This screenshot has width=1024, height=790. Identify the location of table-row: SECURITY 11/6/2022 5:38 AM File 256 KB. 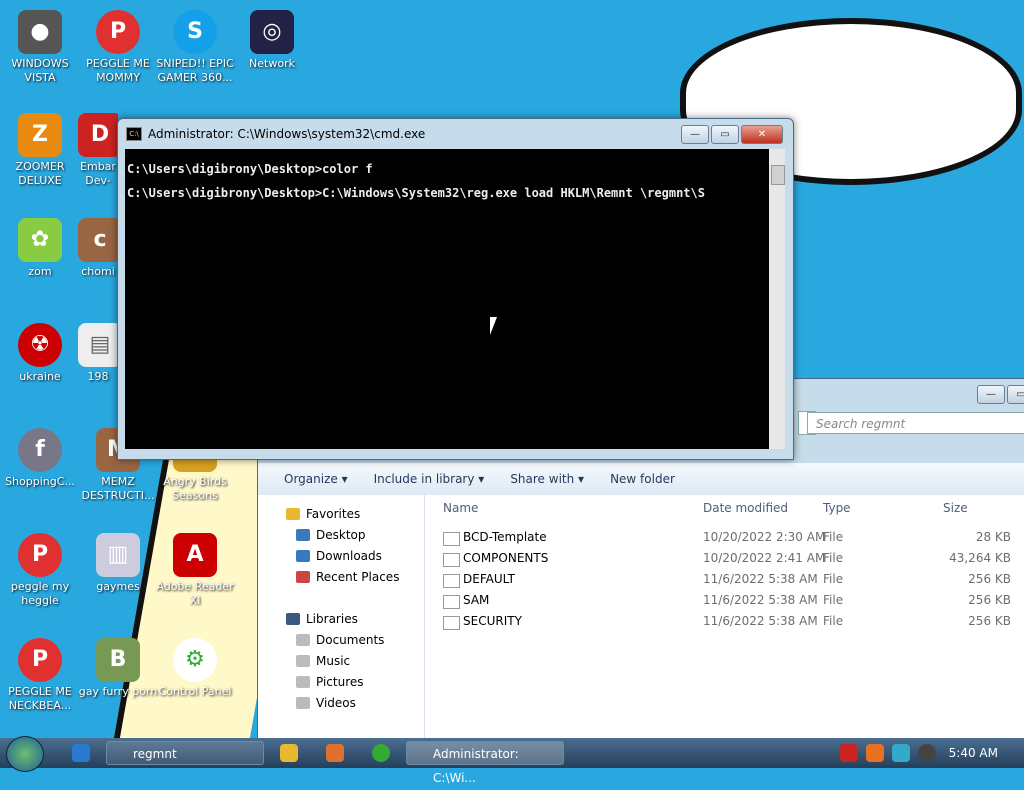
(724, 621).